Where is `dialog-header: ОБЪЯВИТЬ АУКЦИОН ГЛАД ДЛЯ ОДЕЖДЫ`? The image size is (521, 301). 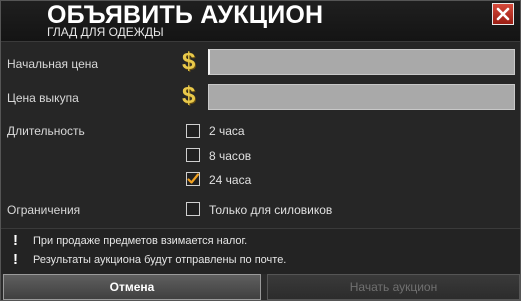
dialog-header: ОБЪЯВИТЬ АУКЦИОН ГЛАД ДЛЯ ОДЕЖДЫ is located at coordinates (260, 21).